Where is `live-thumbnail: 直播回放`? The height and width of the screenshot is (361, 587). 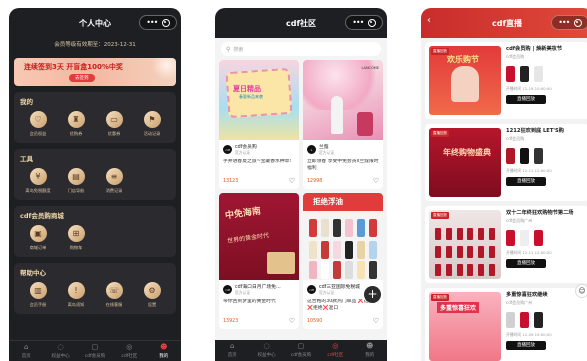
live-thumbnail: 直播回放 is located at coordinates (465, 244).